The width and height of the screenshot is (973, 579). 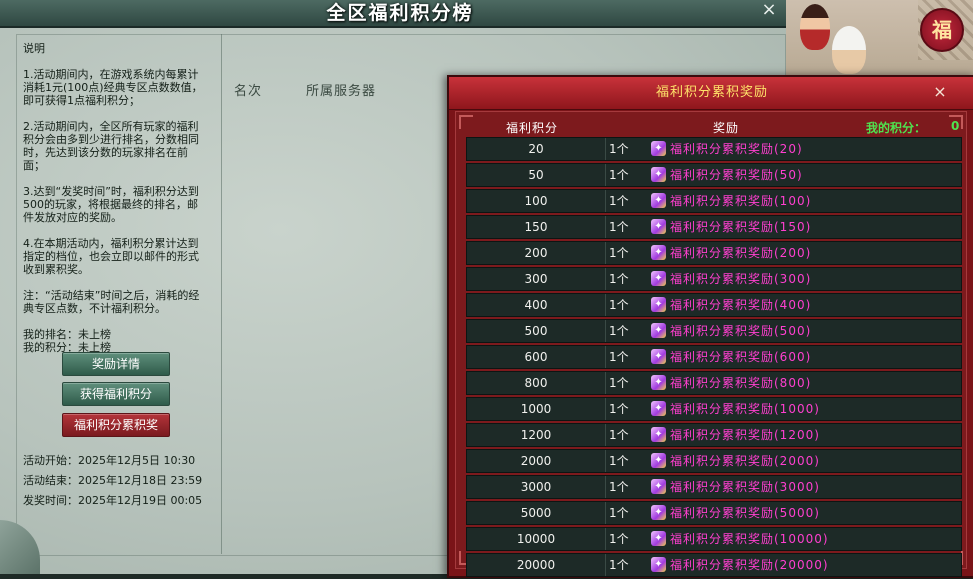 What do you see at coordinates (749, 565) in the screenshot?
I see `reward-item-name: 福利积分累积奖励(20000)` at bounding box center [749, 565].